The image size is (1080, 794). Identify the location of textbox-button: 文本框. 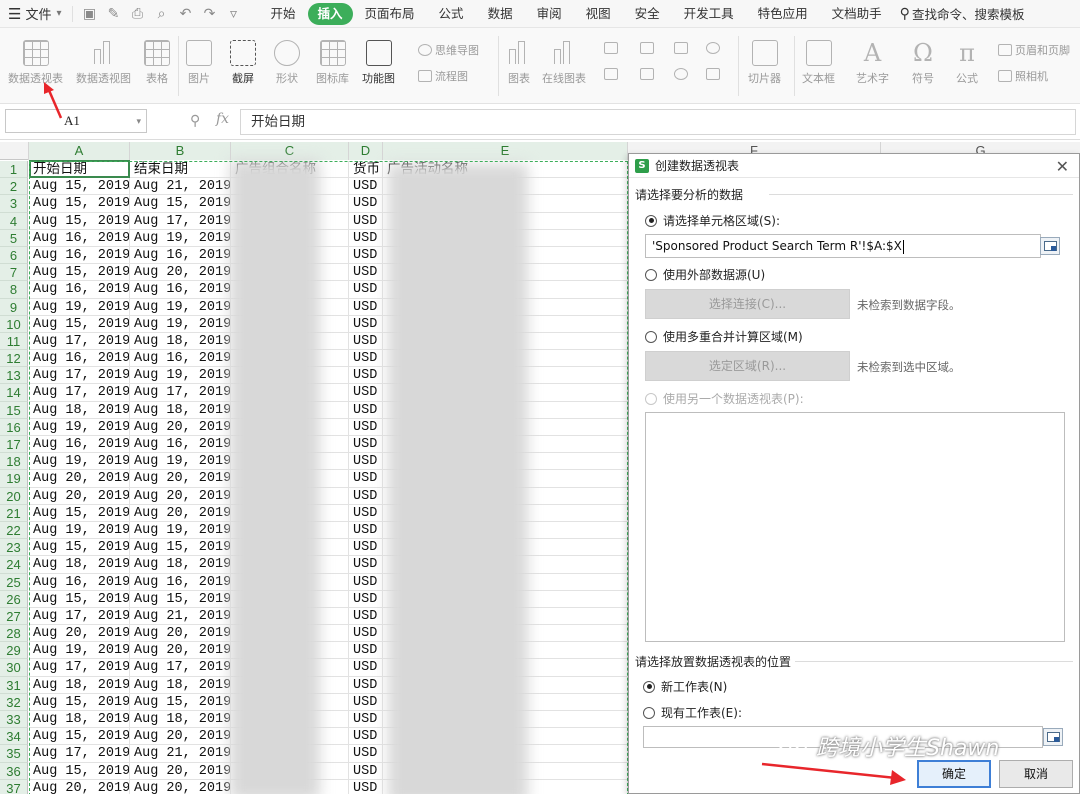
(818, 63).